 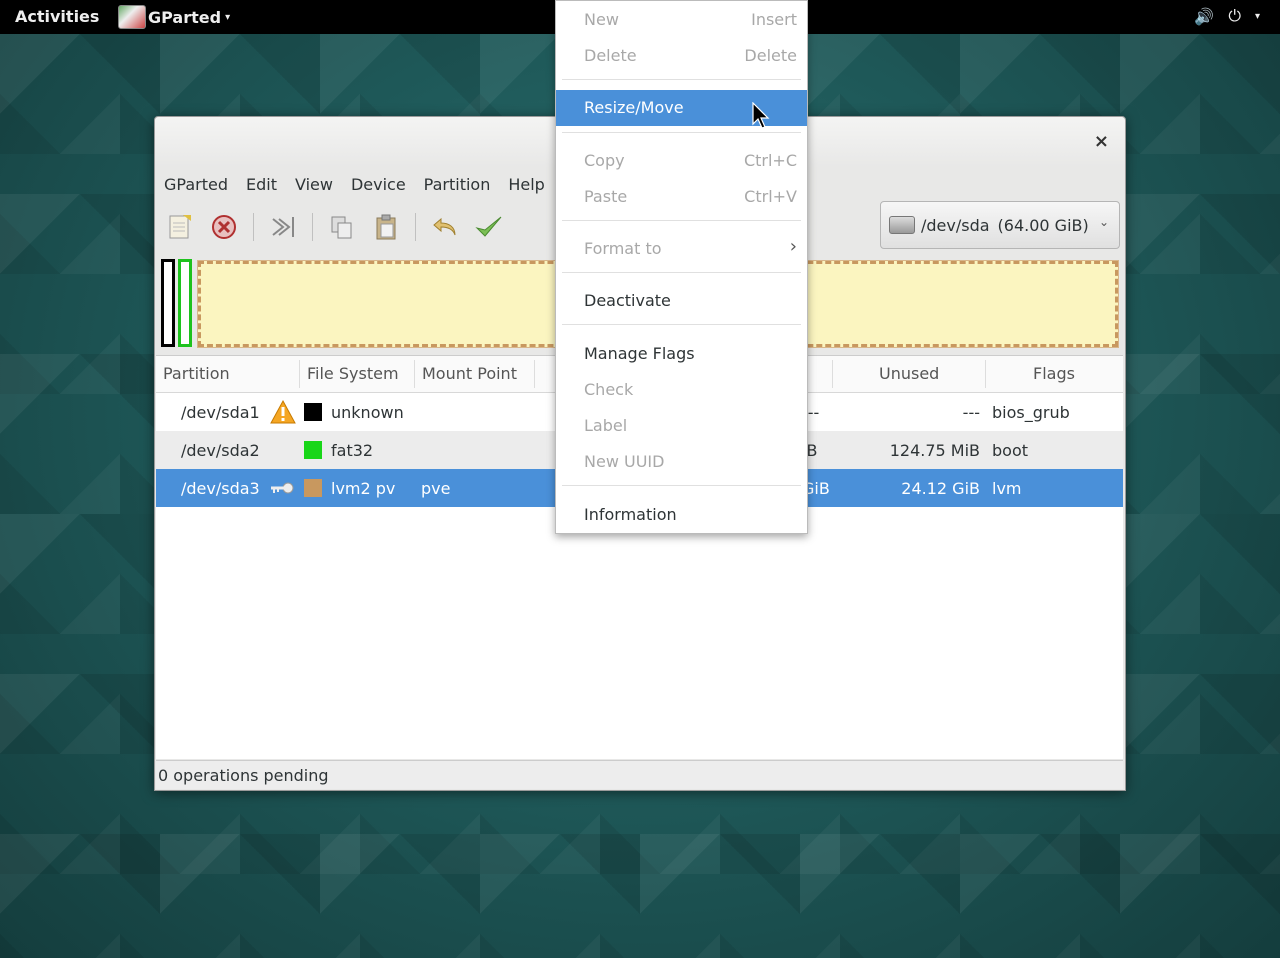 What do you see at coordinates (770, 55) in the screenshot?
I see `menu-item-accelerator: Delete` at bounding box center [770, 55].